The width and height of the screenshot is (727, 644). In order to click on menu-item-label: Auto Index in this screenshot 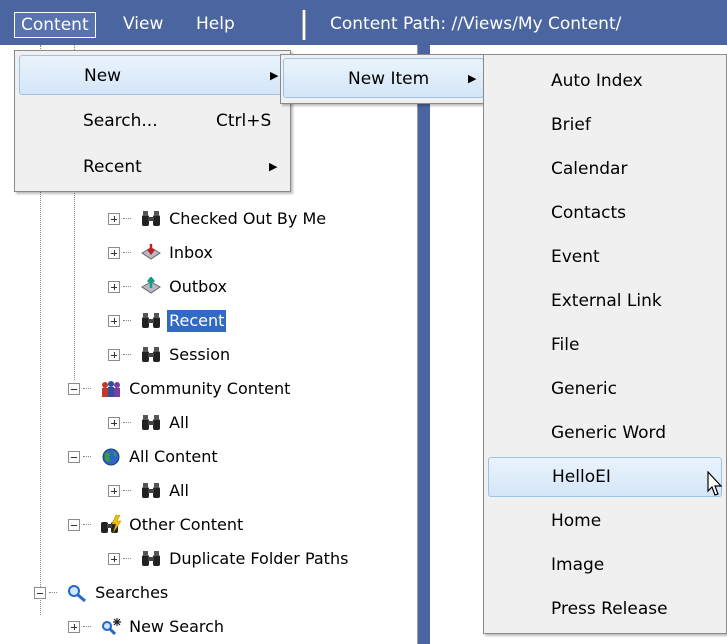, I will do `click(597, 81)`.